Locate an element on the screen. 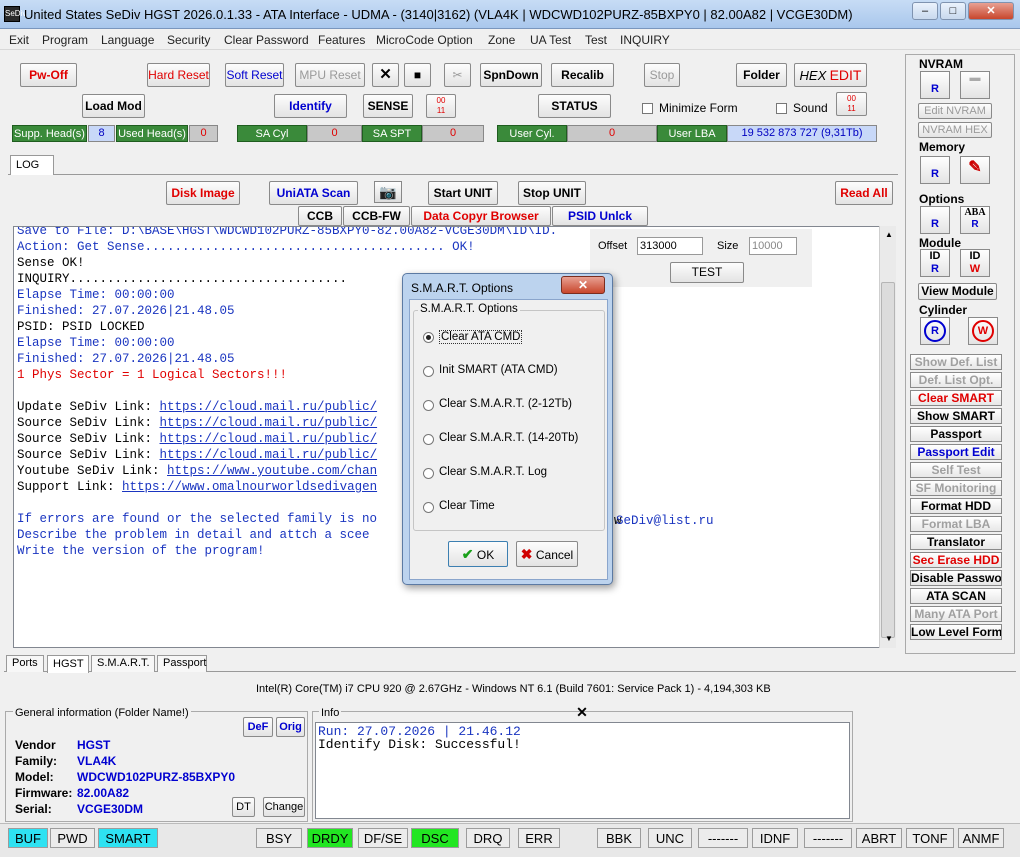 This screenshot has width=1020, height=857. soft-reset-button: Soft Reset is located at coordinates (254, 75).